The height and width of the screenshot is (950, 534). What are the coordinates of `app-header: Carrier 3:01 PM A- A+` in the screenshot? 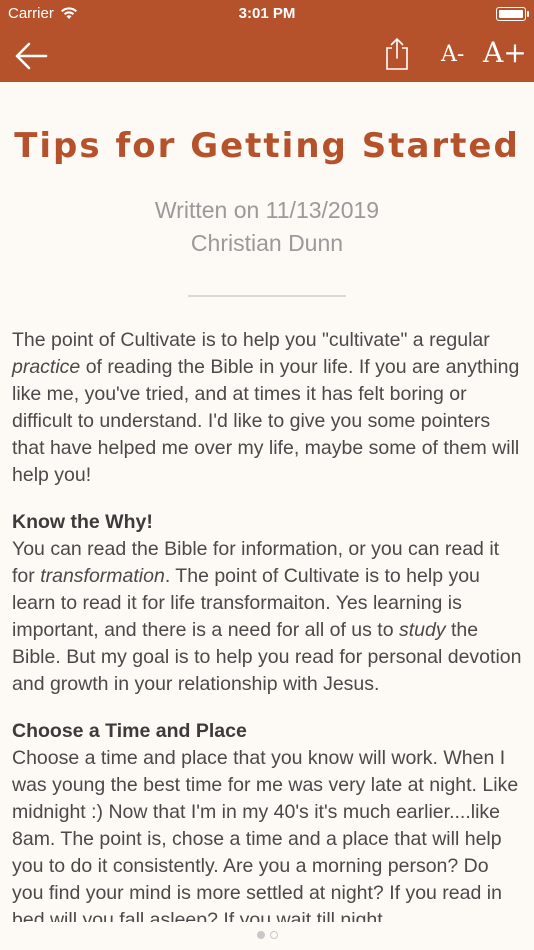 It's located at (267, 41).